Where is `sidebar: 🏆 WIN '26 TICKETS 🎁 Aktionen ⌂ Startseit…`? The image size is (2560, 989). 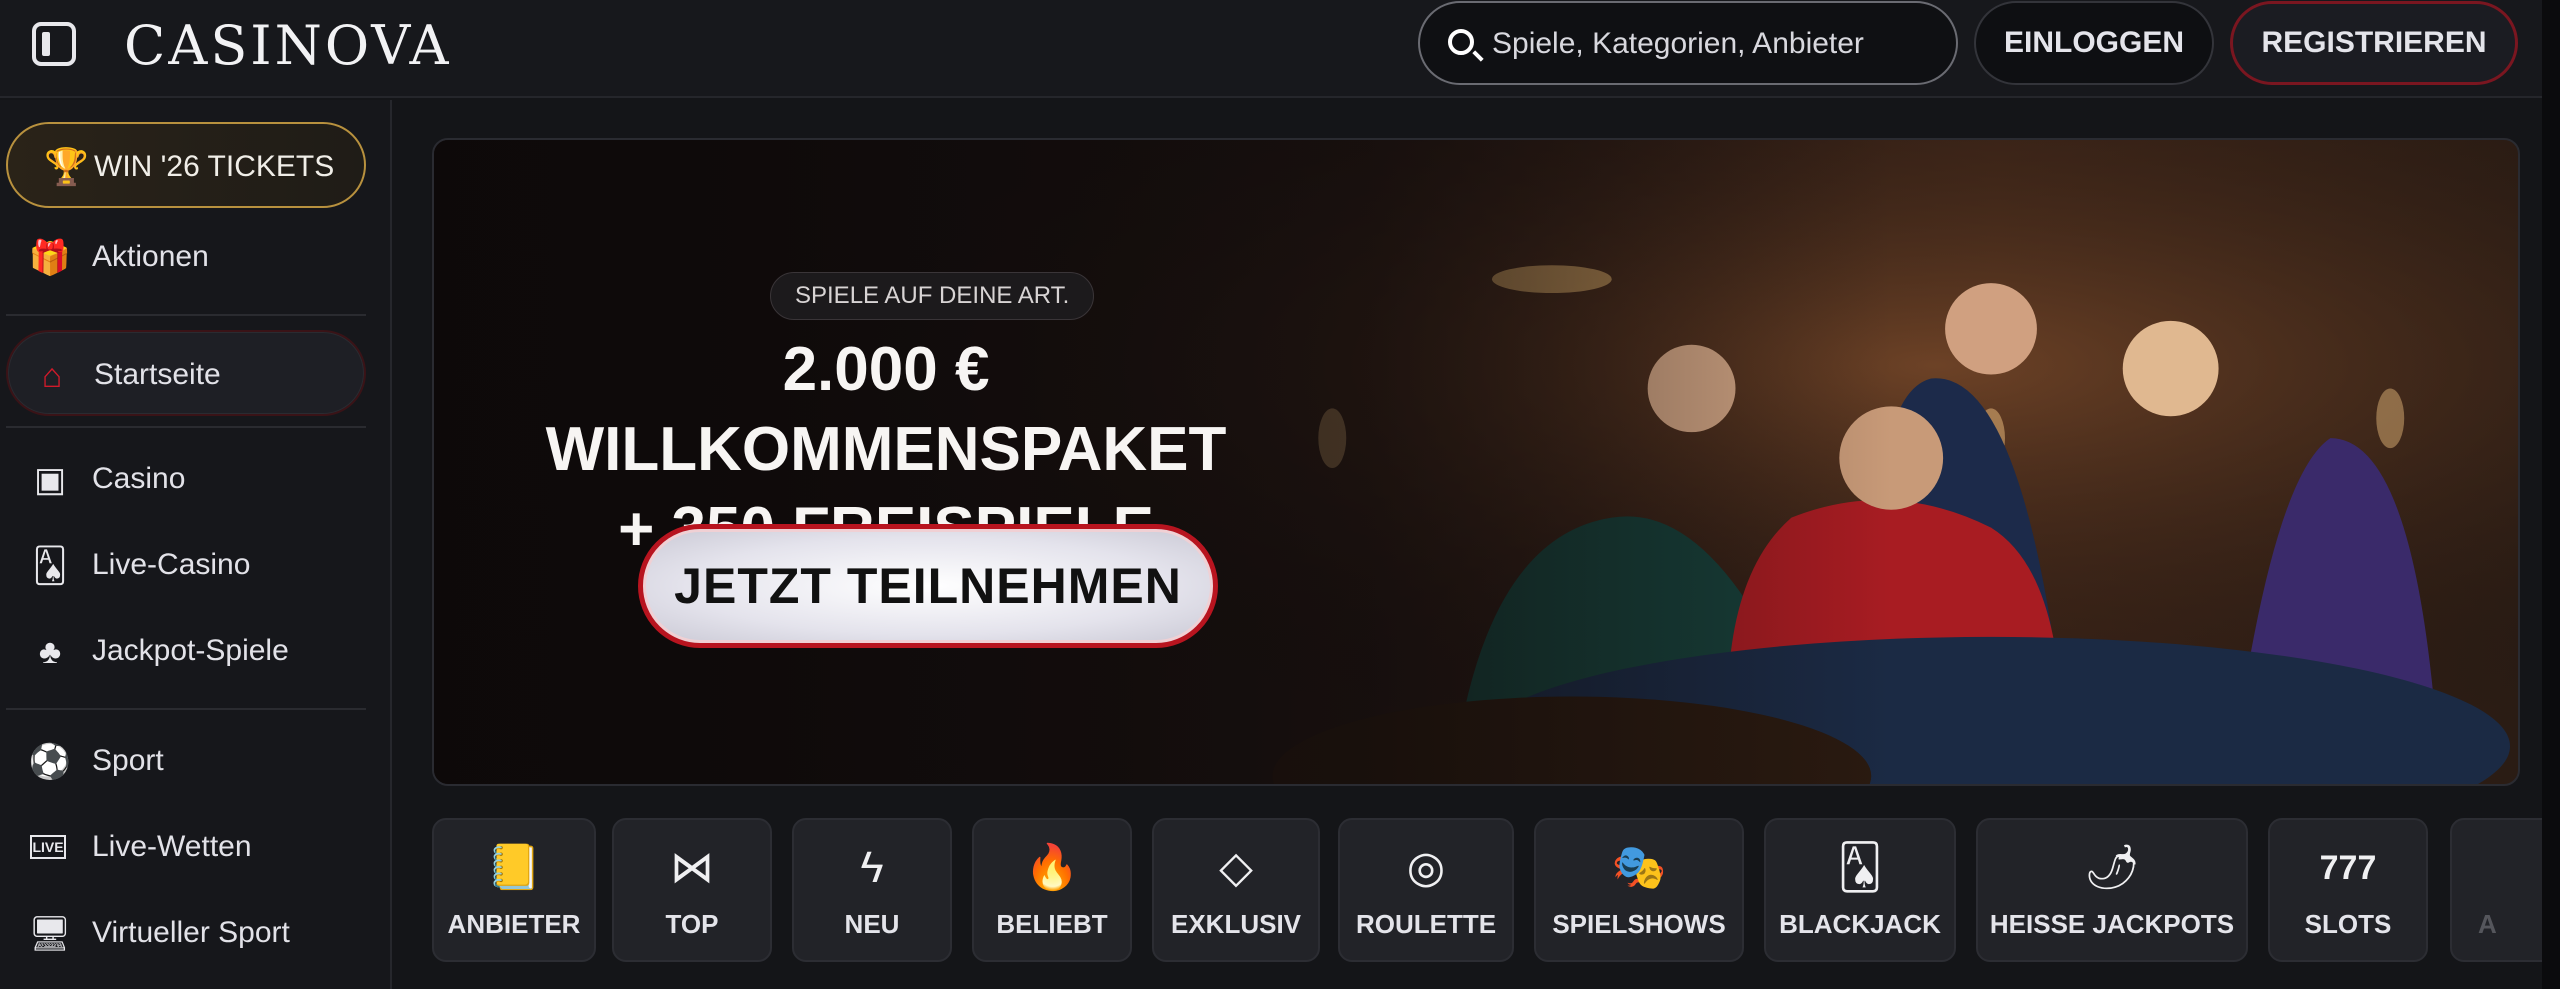
sidebar: 🏆 WIN '26 TICKETS 🎁 Aktionen ⌂ Startseit… is located at coordinates (196, 544).